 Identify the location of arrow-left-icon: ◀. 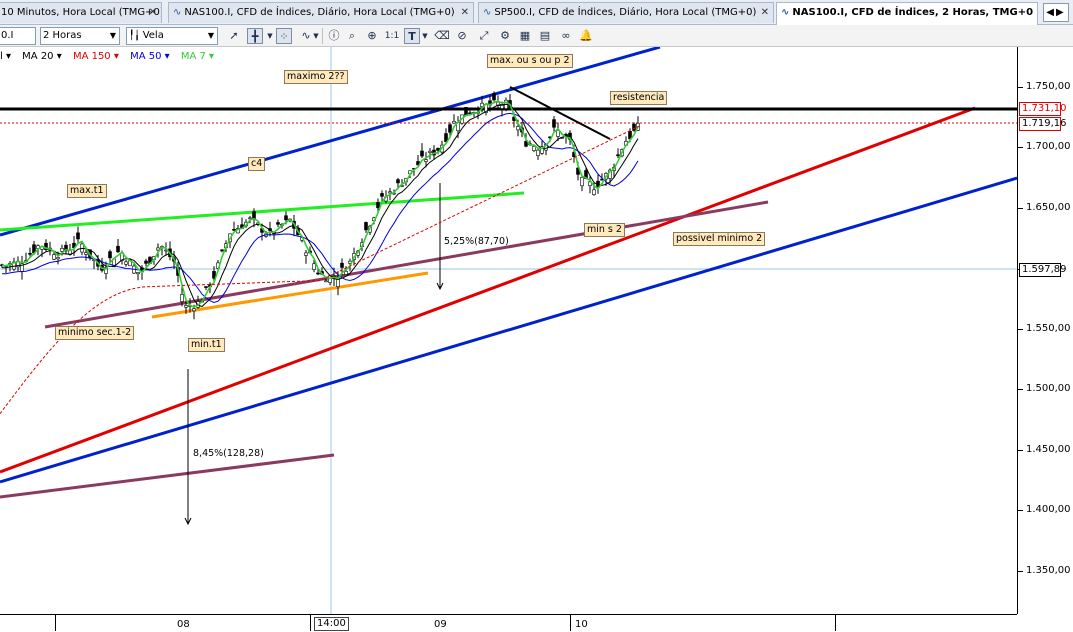
(1051, 12).